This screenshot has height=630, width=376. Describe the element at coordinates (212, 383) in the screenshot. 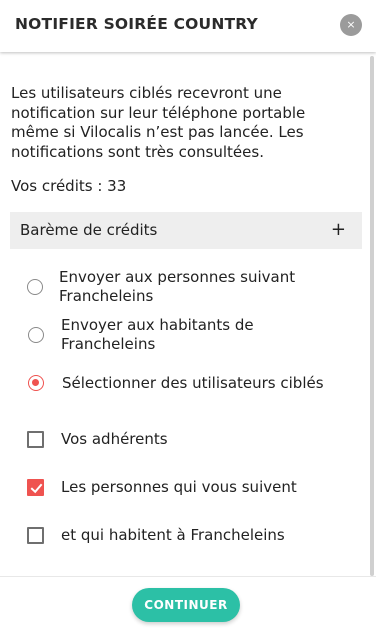

I see `radio-targeted-users-label: Sélectionner des utilisateurs ciblés` at that location.